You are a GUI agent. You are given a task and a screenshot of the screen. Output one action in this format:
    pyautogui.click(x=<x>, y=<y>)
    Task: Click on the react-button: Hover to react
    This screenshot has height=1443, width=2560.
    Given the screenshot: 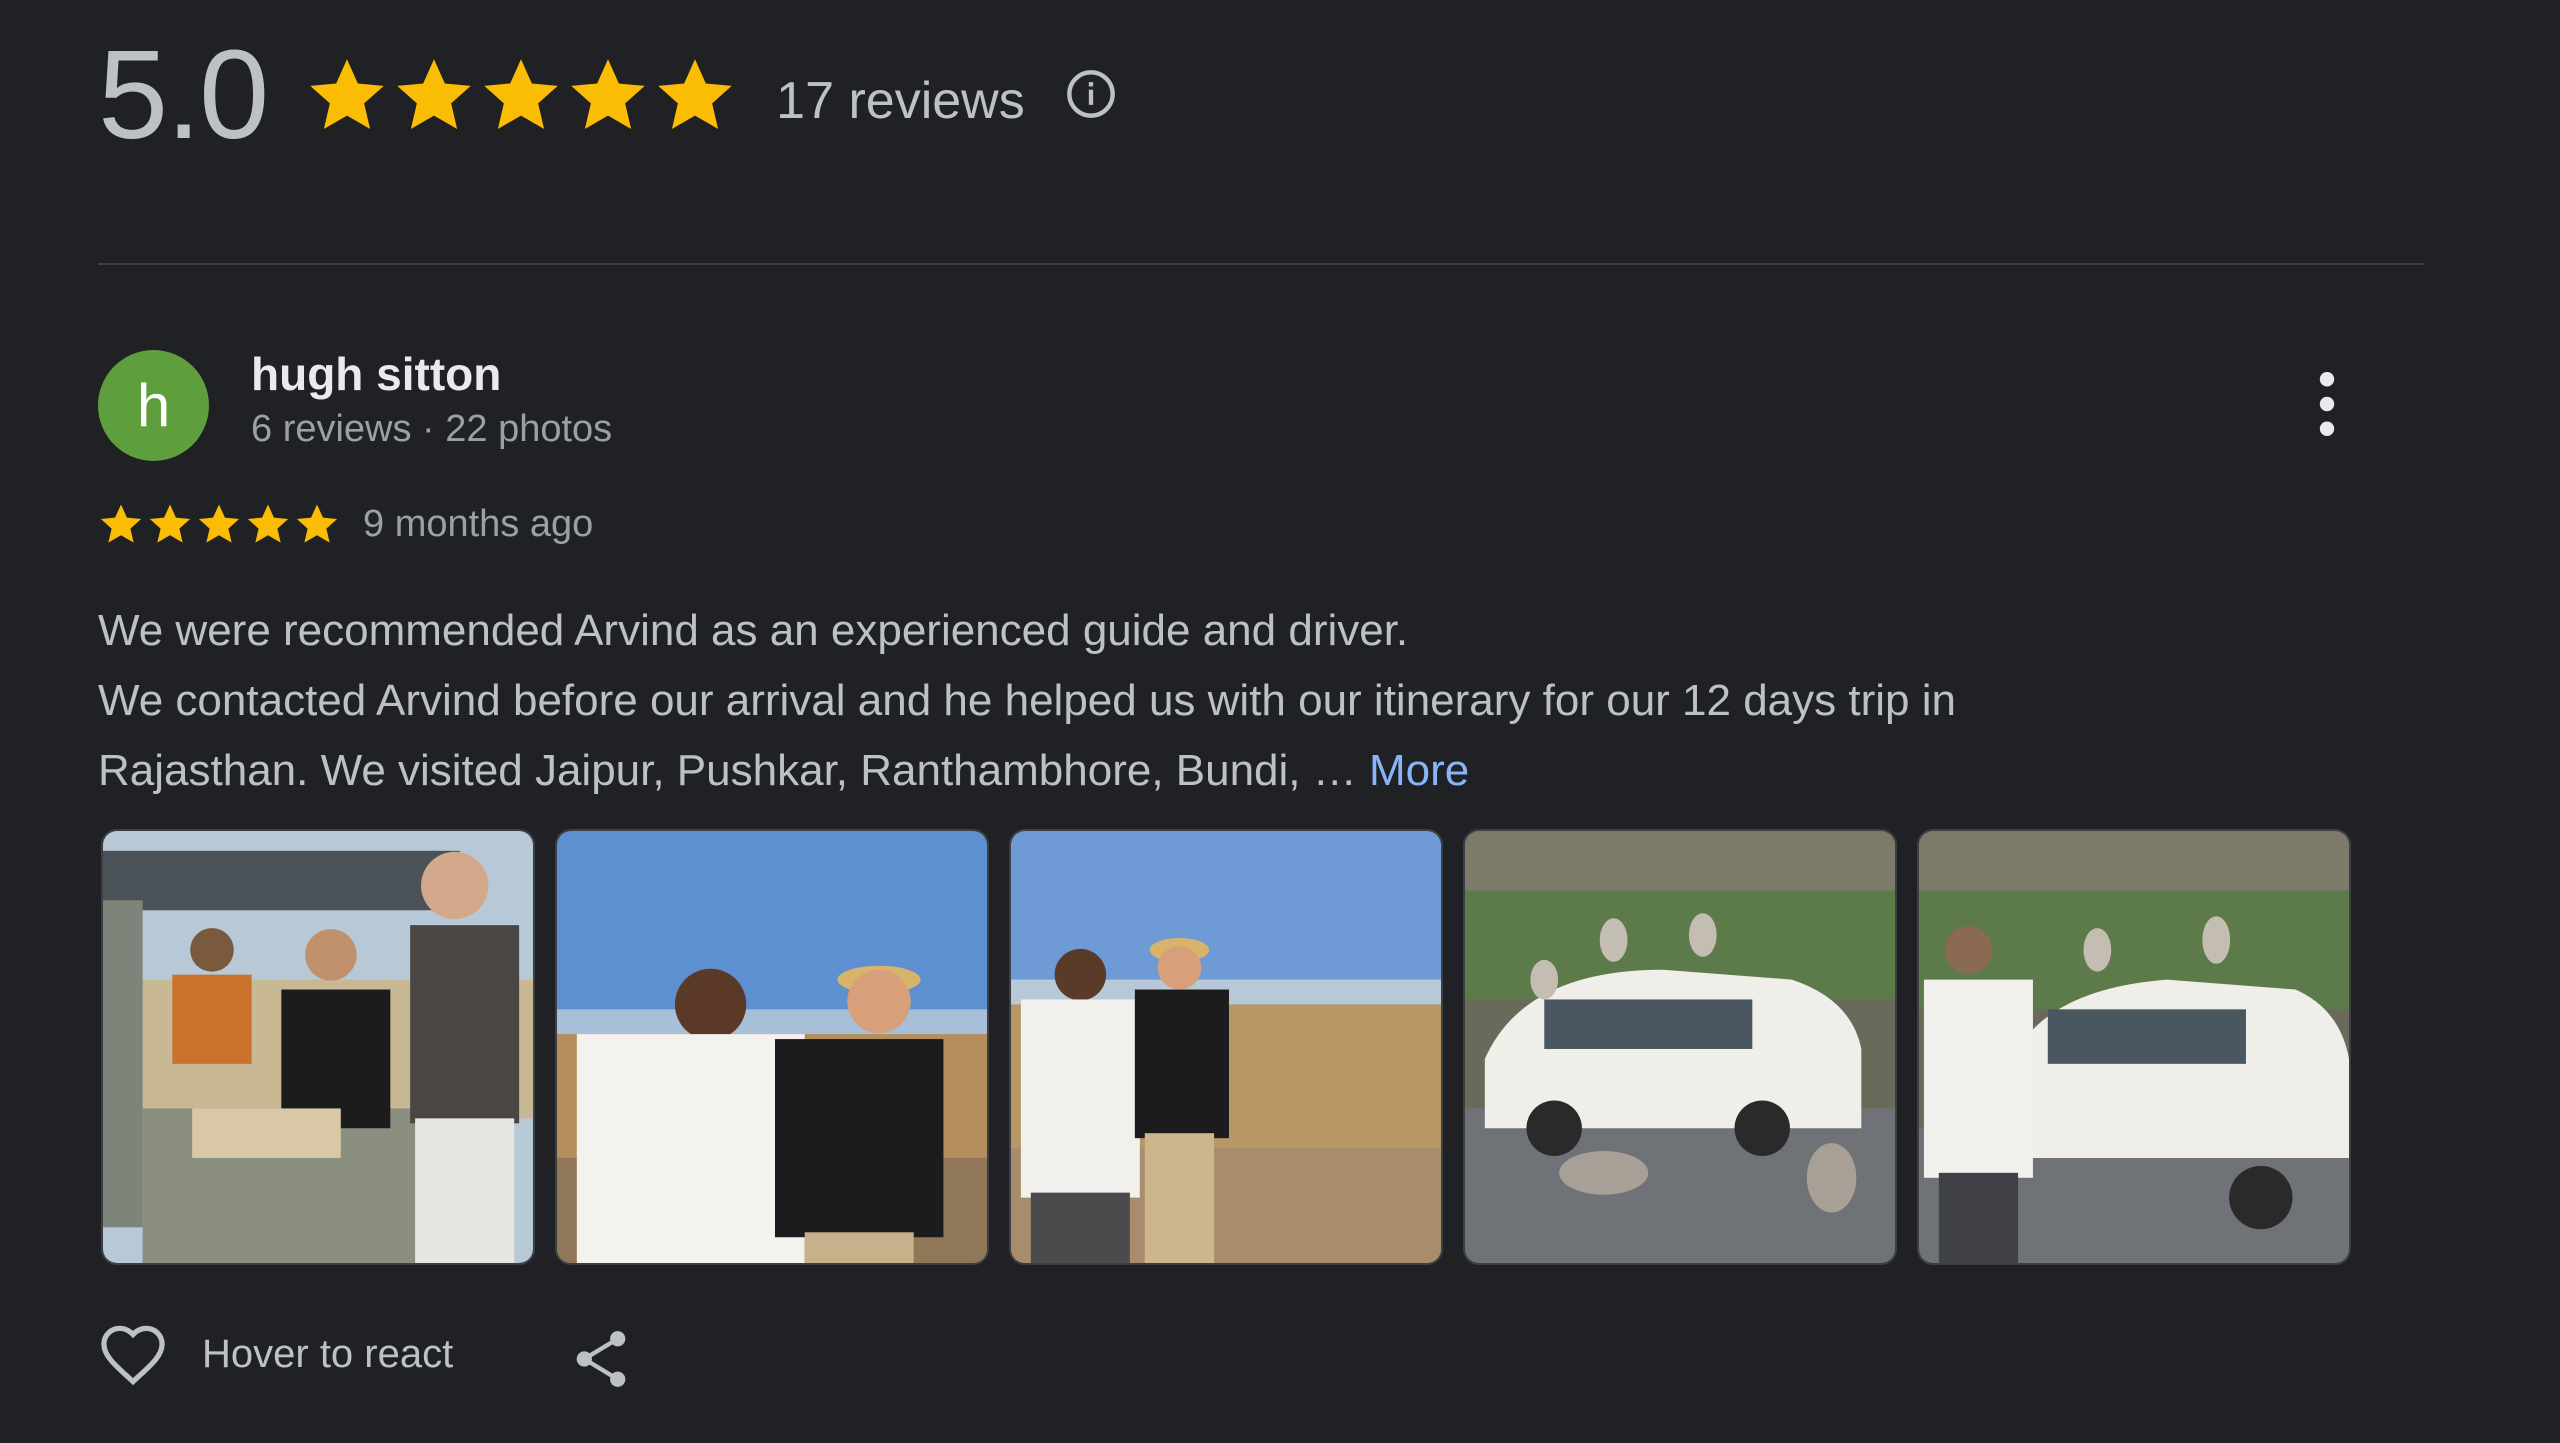 What is the action you would take?
    pyautogui.click(x=275, y=1354)
    